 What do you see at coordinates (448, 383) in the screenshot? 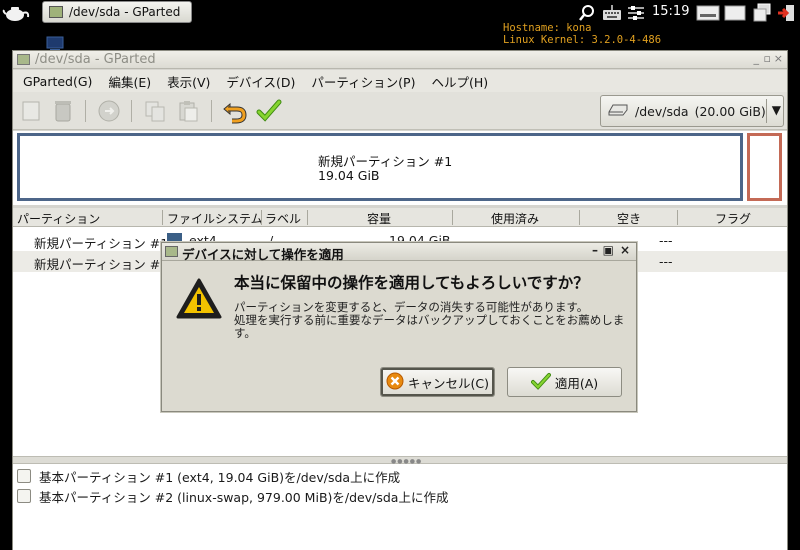
I see `cancel-button-label: キャンセル(C)` at bounding box center [448, 383].